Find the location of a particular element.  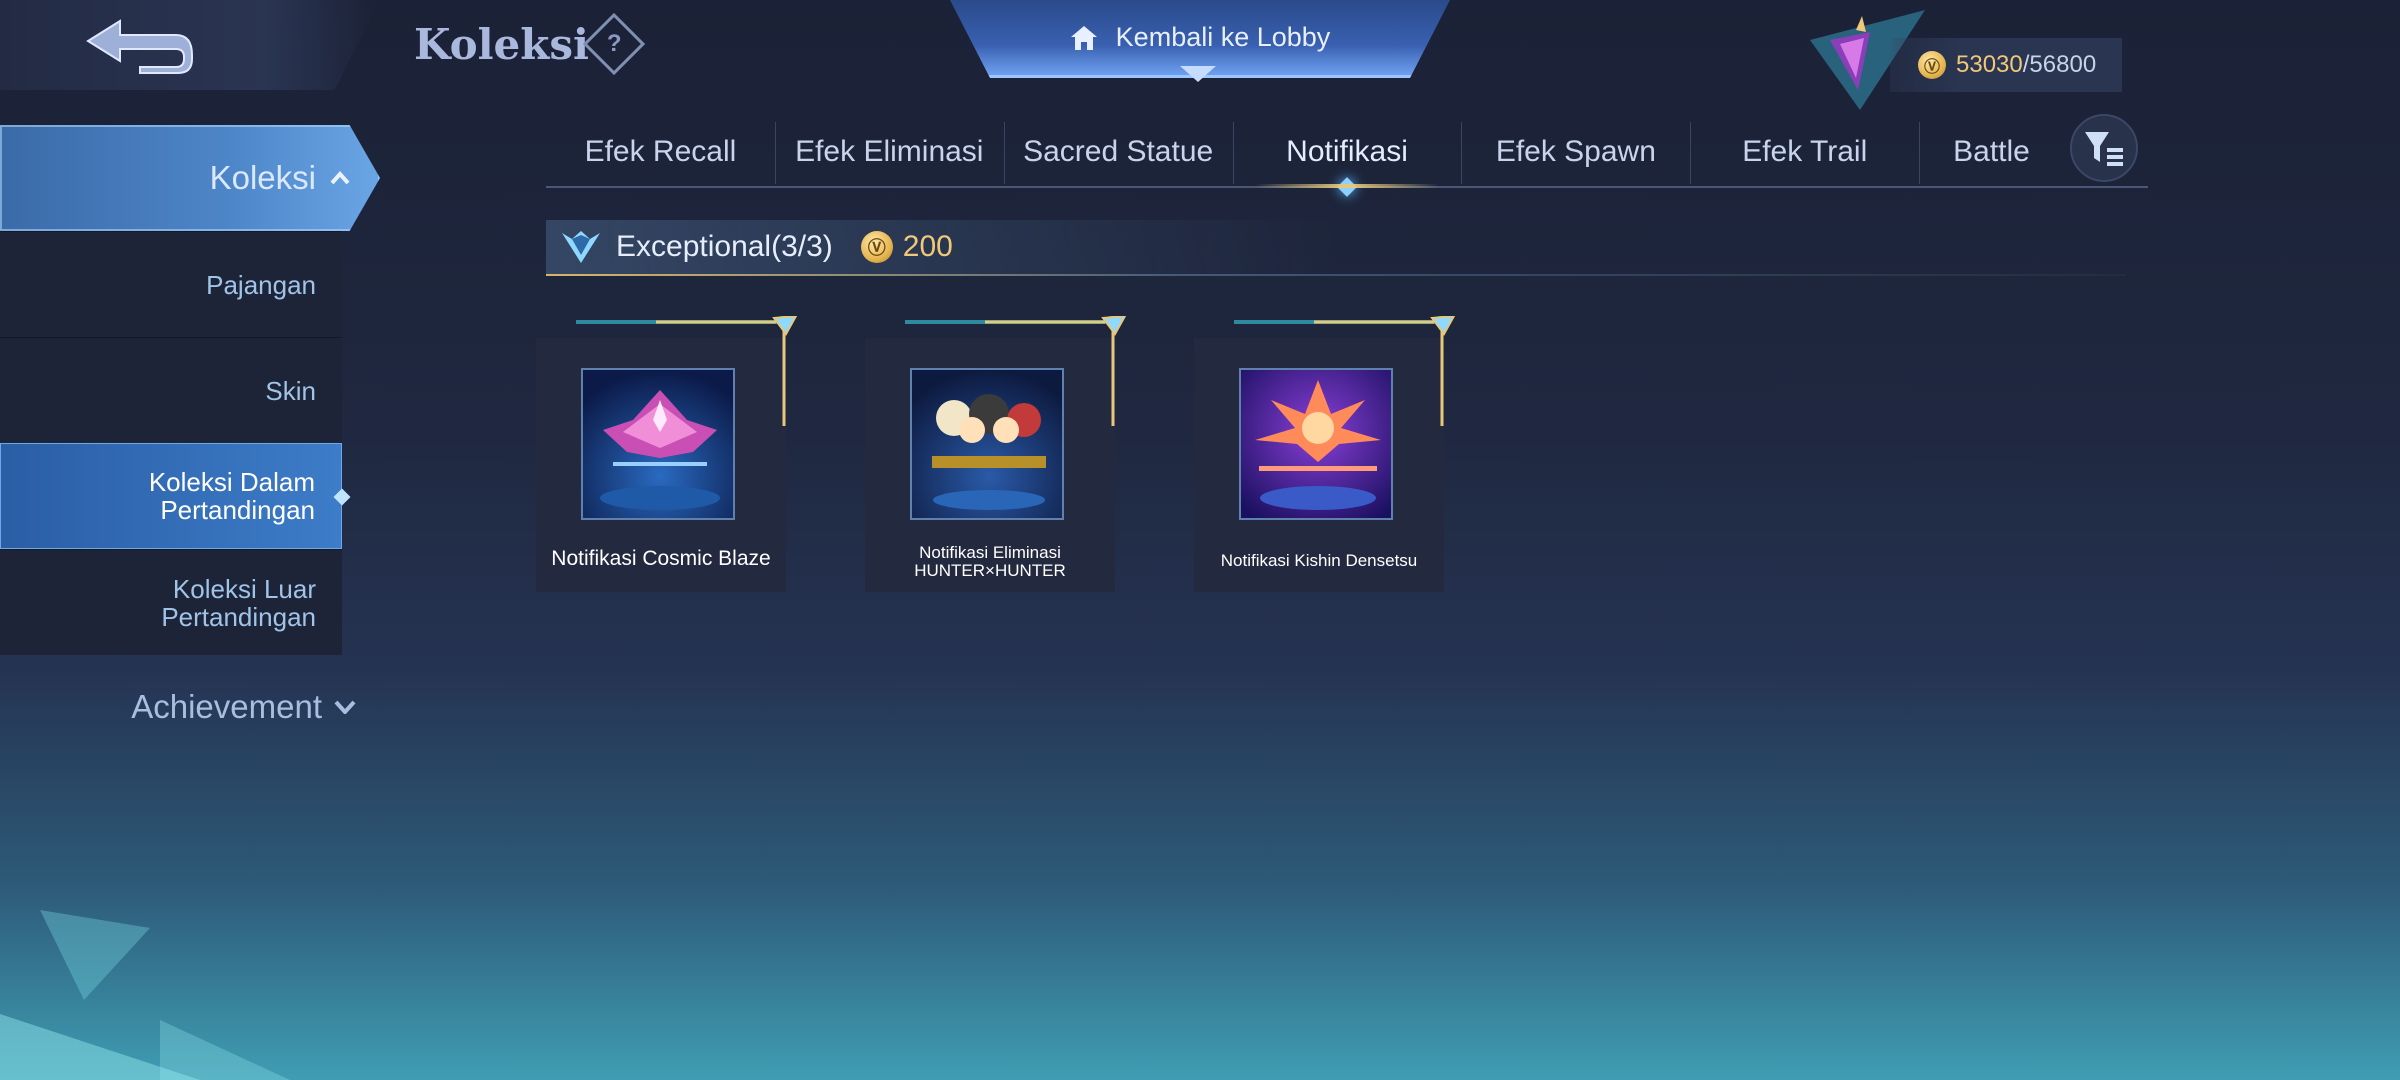

tab-label: Efek Eliminasi is located at coordinates (889, 151).